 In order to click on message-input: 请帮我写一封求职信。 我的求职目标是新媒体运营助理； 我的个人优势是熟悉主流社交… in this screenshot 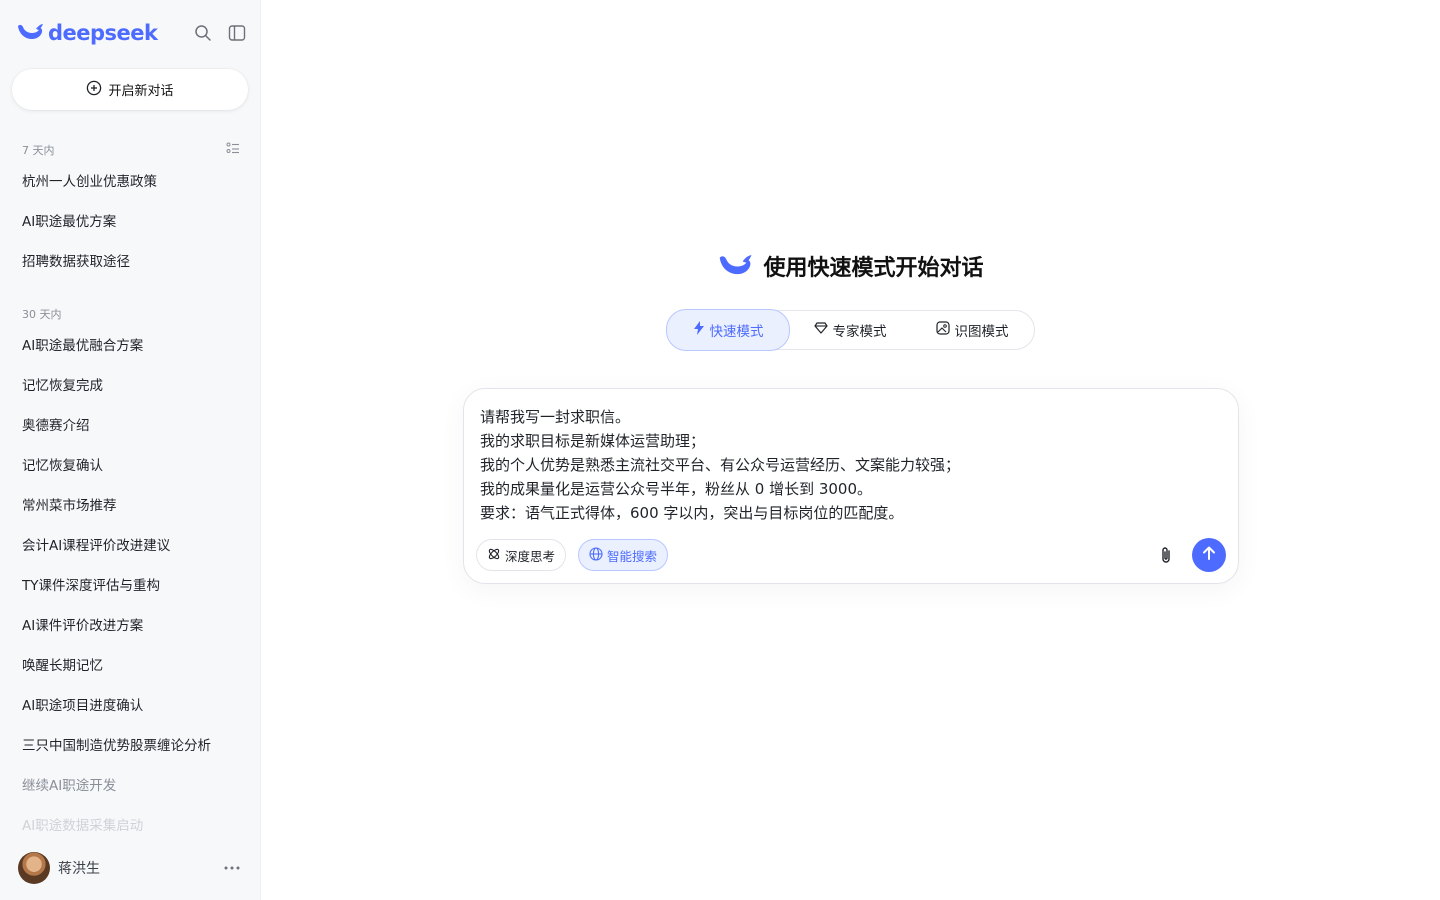, I will do `click(851, 465)`.